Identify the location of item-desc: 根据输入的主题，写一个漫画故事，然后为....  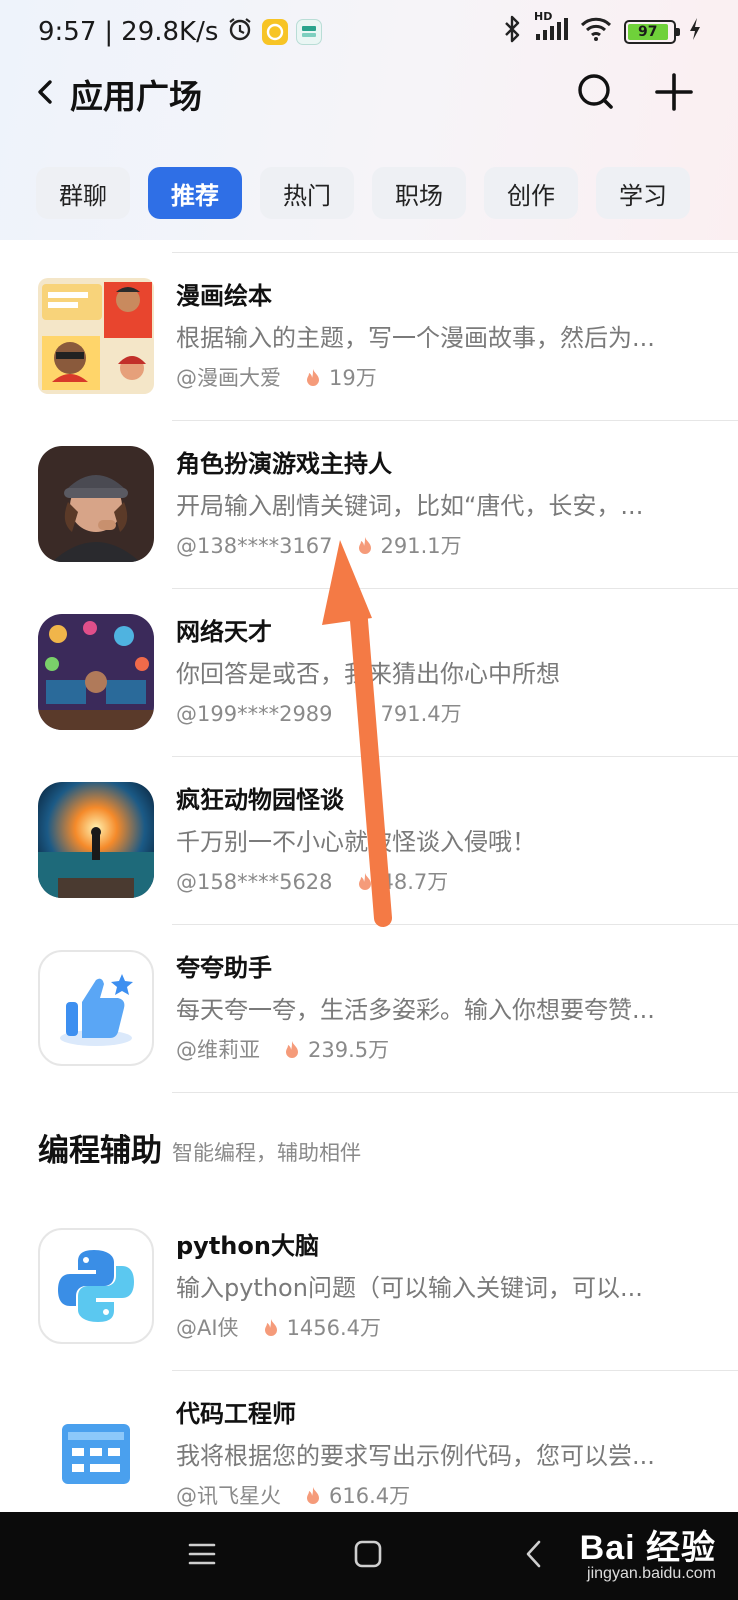
(415, 338).